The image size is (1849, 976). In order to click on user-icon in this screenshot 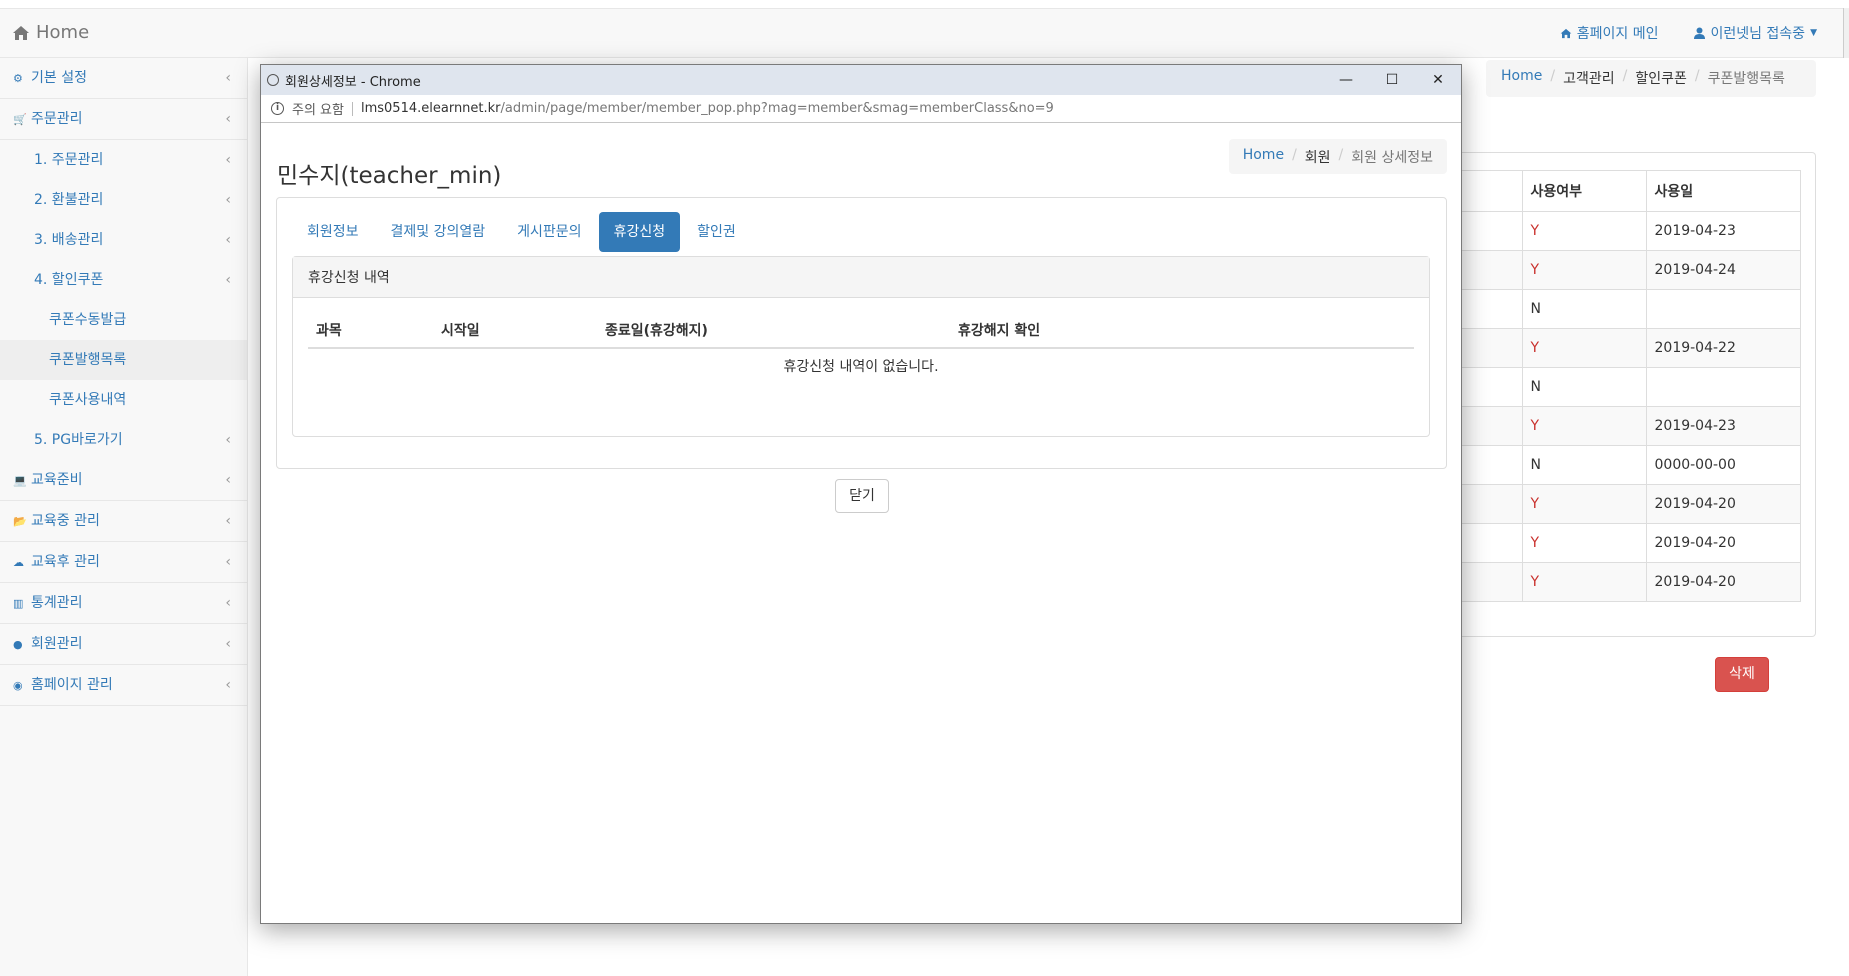, I will do `click(1700, 33)`.